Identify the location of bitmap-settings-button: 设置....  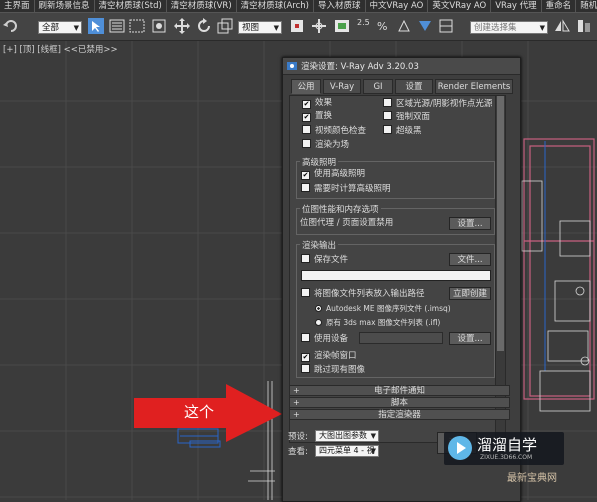
(470, 223).